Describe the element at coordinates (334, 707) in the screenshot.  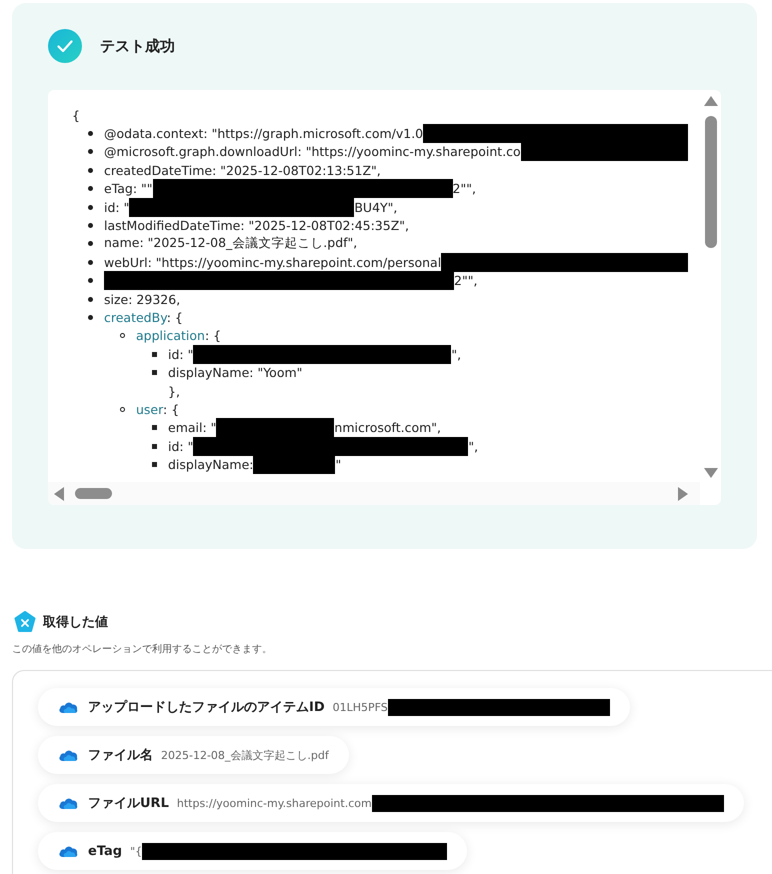
I see `value-chip: アップロードしたファイルのアイテムID 01LH5PFS` at that location.